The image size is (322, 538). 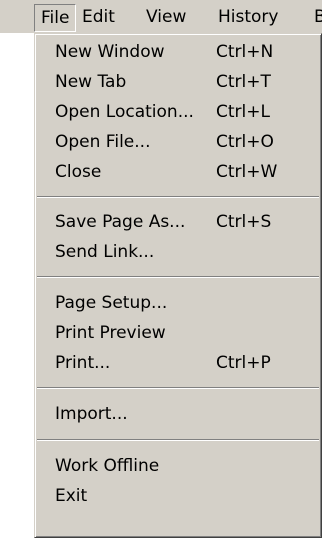 I want to click on menu-item-label: Print Preview, so click(x=110, y=333).